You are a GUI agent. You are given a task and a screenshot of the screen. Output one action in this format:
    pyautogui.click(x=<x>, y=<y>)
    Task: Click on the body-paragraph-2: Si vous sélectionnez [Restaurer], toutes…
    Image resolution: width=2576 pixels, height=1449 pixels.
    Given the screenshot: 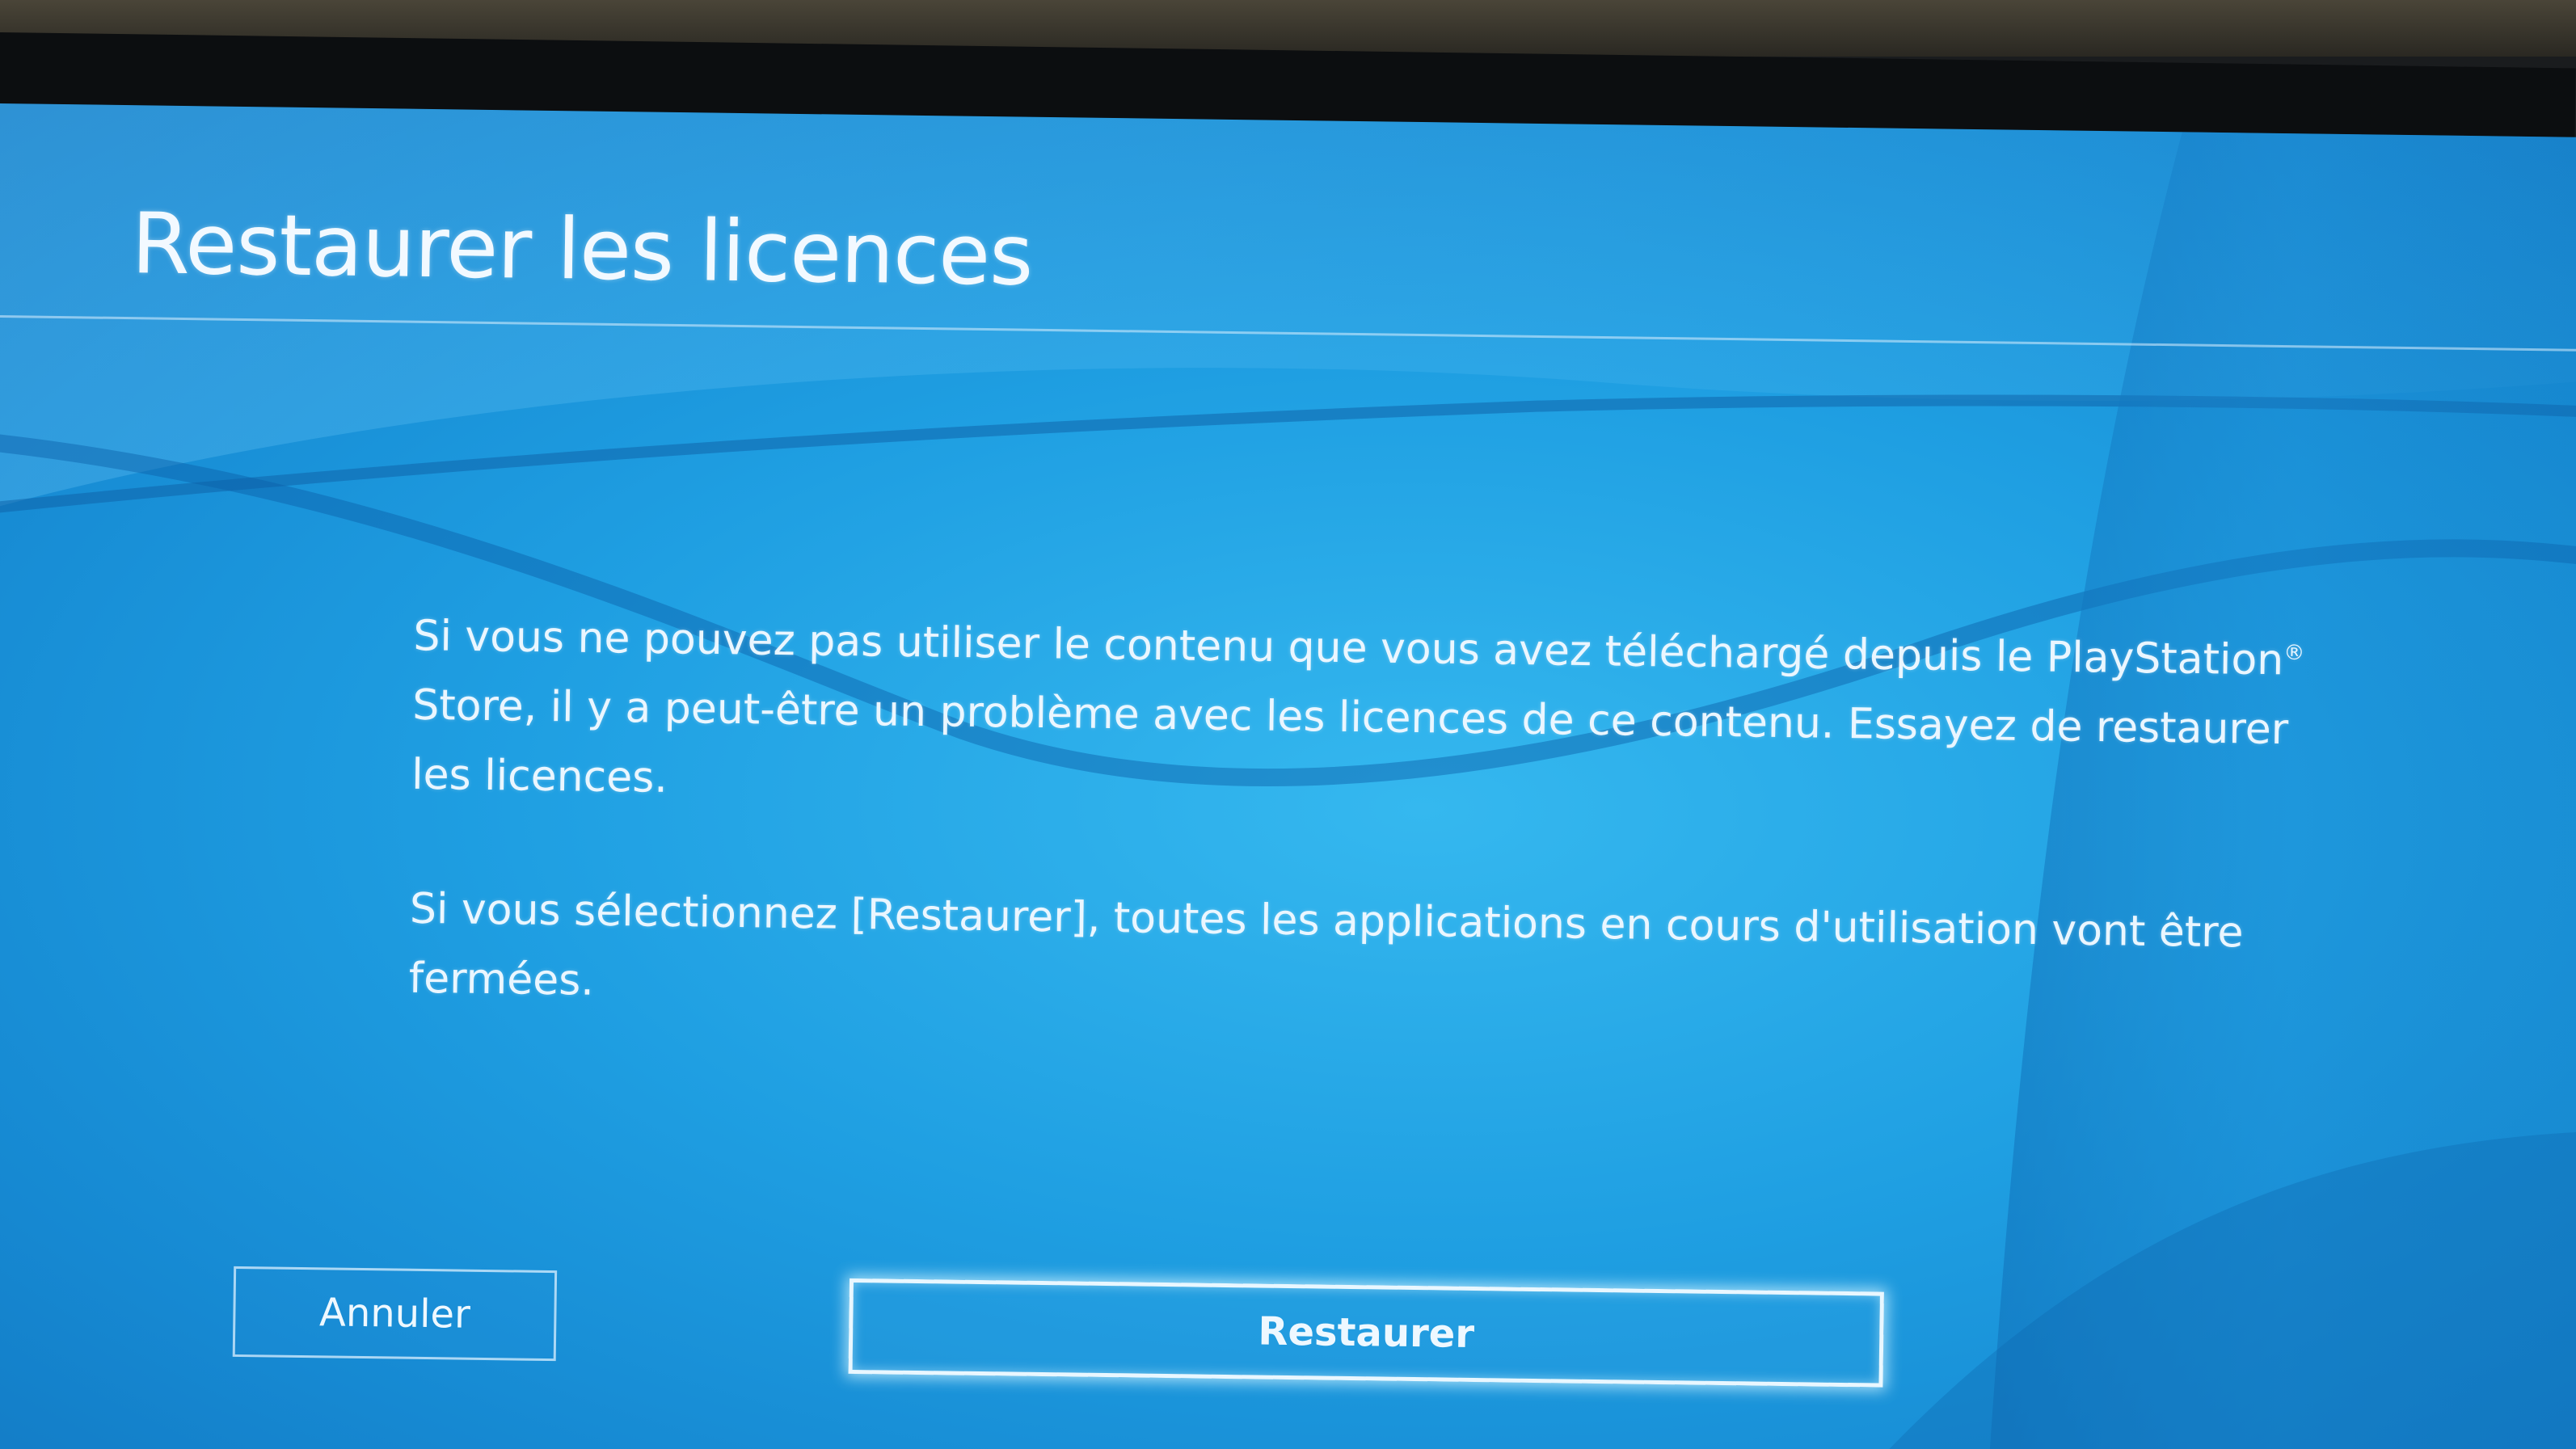 What is the action you would take?
    pyautogui.click(x=1326, y=946)
    